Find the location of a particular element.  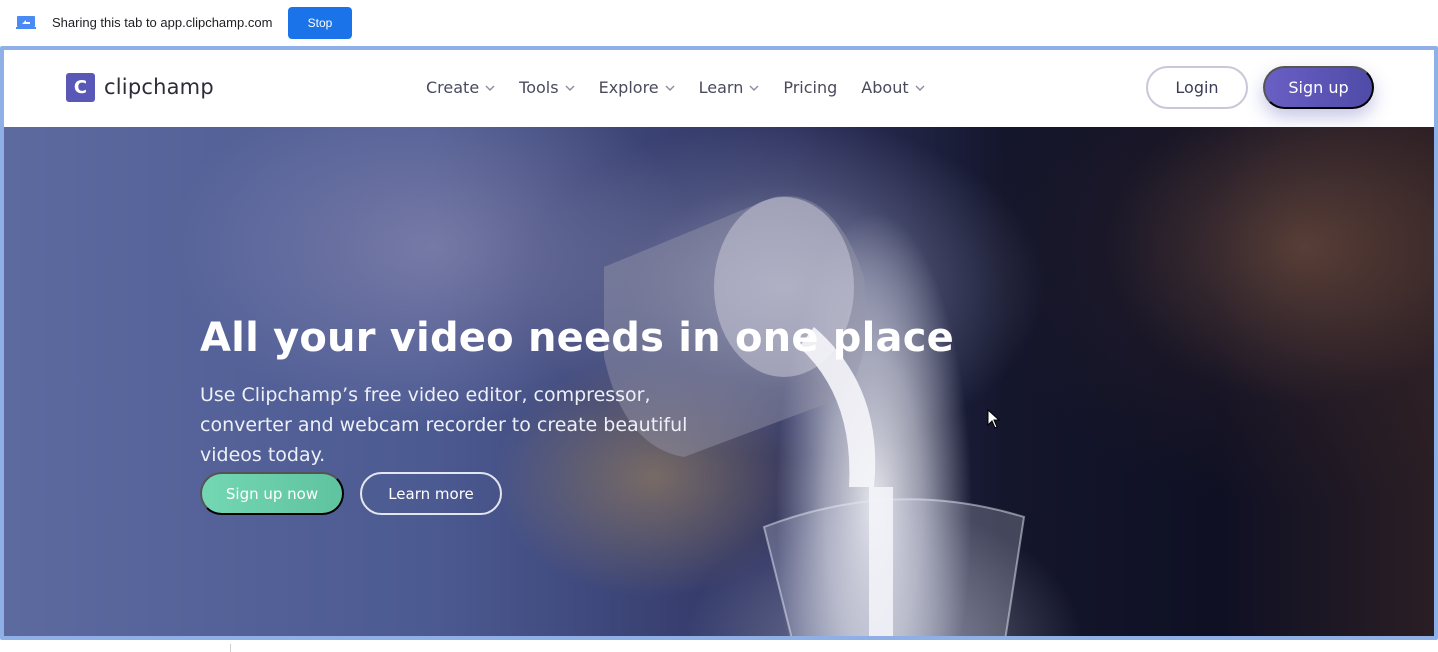

learn-more-button: Learn more is located at coordinates (431, 493).